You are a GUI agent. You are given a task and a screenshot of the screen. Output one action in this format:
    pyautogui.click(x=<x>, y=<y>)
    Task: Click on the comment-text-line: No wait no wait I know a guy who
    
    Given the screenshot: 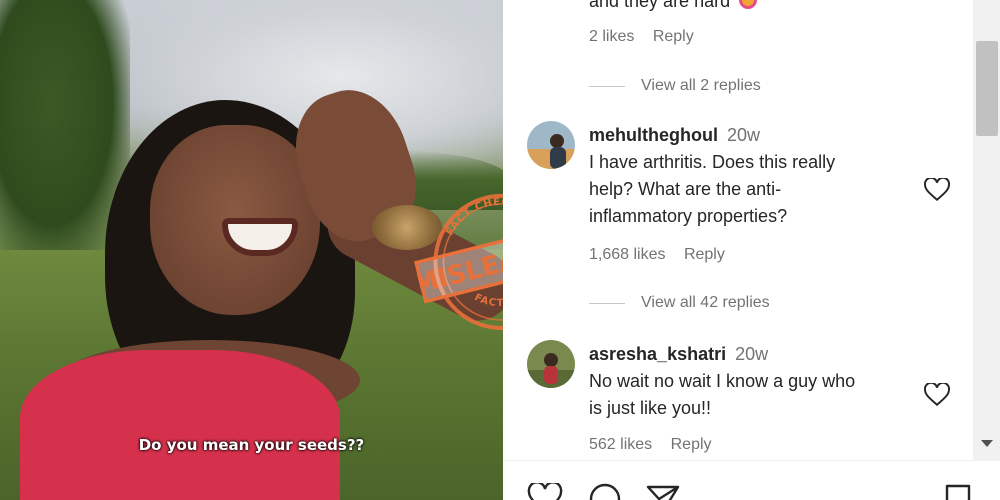 What is the action you would take?
    pyautogui.click(x=722, y=381)
    